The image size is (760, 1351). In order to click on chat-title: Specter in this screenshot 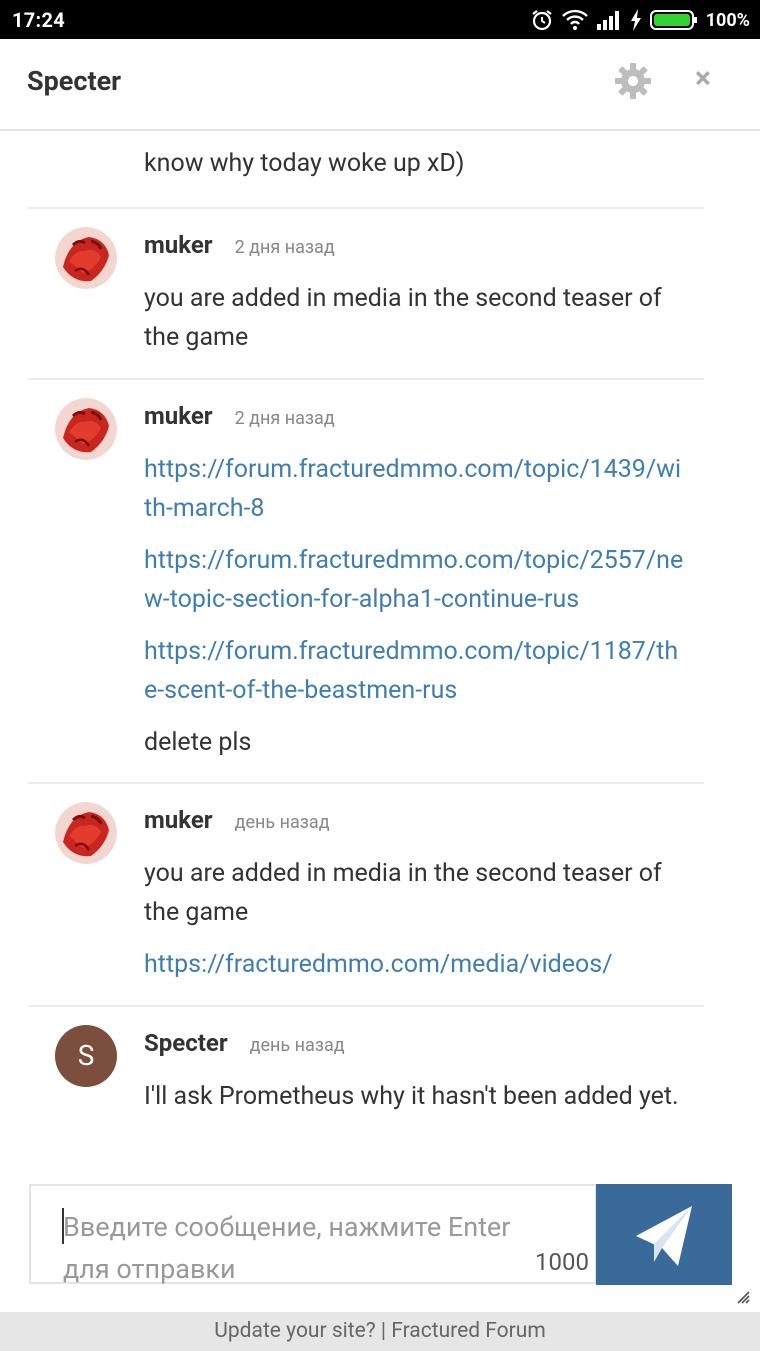, I will do `click(74, 81)`.